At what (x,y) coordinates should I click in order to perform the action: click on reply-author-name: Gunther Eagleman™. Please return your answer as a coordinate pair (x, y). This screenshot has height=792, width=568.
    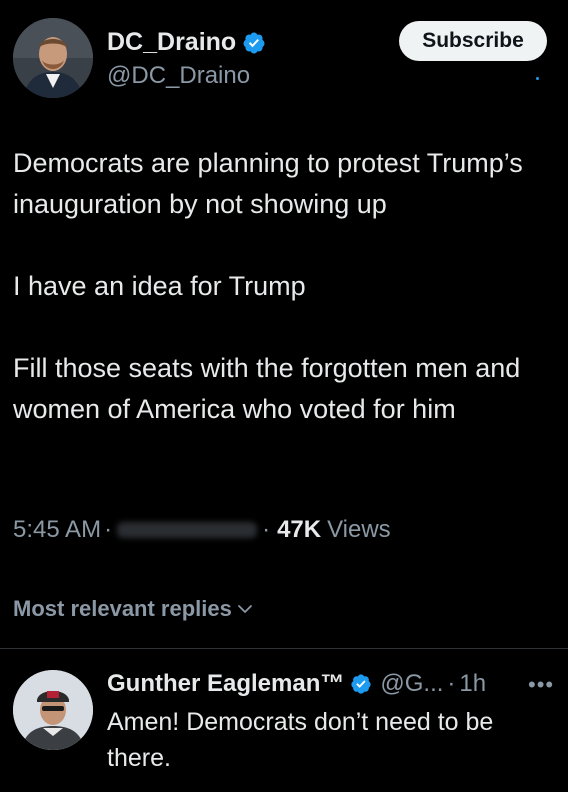
    Looking at the image, I should click on (225, 684).